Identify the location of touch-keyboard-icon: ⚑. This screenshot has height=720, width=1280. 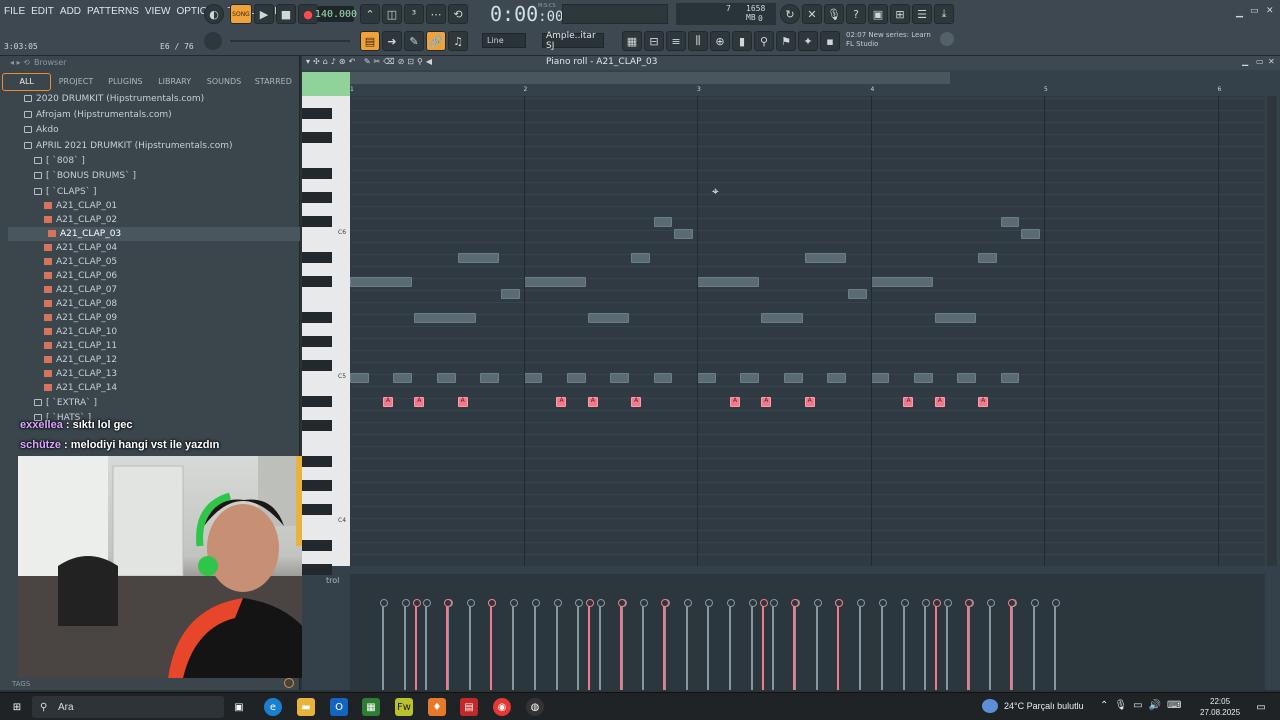
(786, 41).